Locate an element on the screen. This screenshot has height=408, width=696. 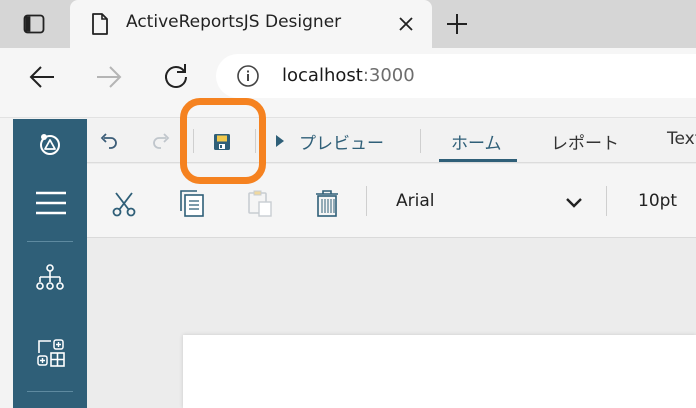
app-logo-icon is located at coordinates (50, 144).